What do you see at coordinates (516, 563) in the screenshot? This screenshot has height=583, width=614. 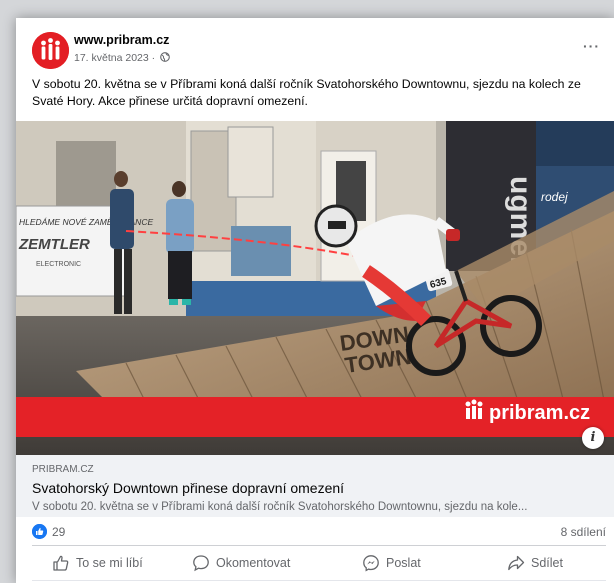 I see `share-arrow-icon` at bounding box center [516, 563].